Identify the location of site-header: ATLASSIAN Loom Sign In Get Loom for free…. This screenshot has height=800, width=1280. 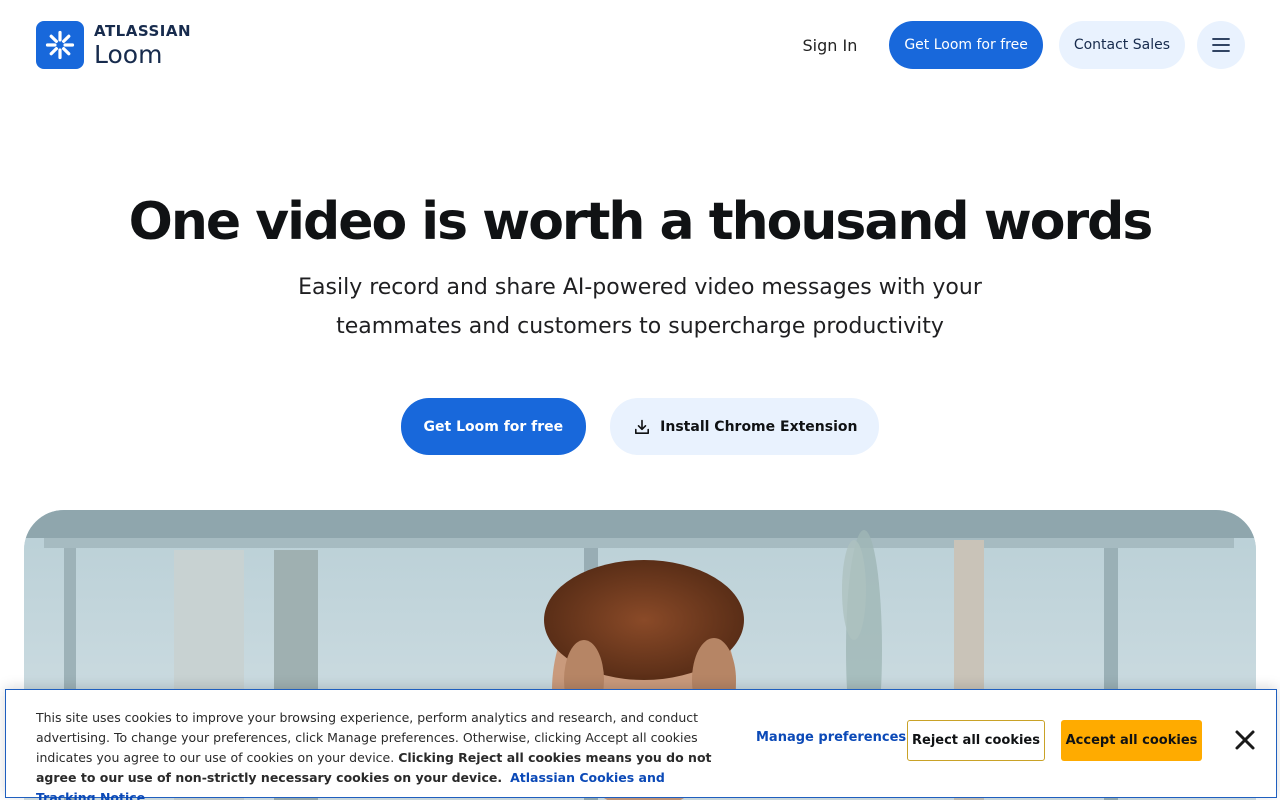
(640, 45).